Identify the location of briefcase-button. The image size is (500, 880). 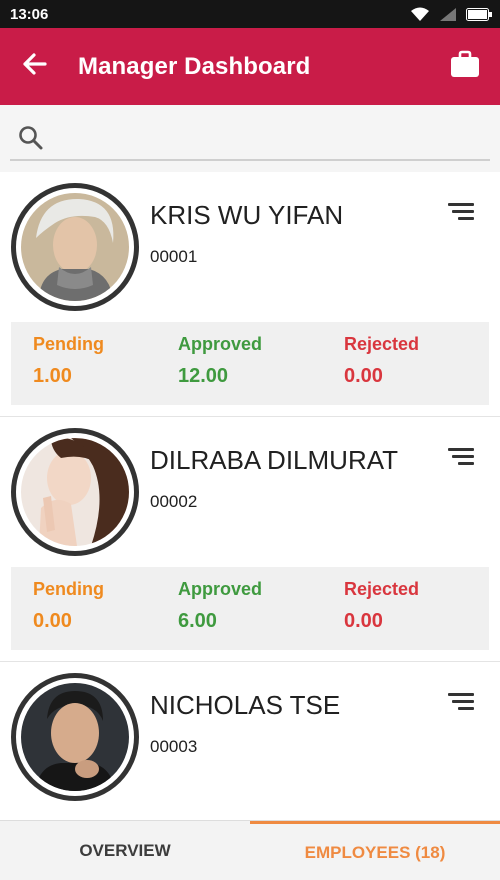
(465, 66).